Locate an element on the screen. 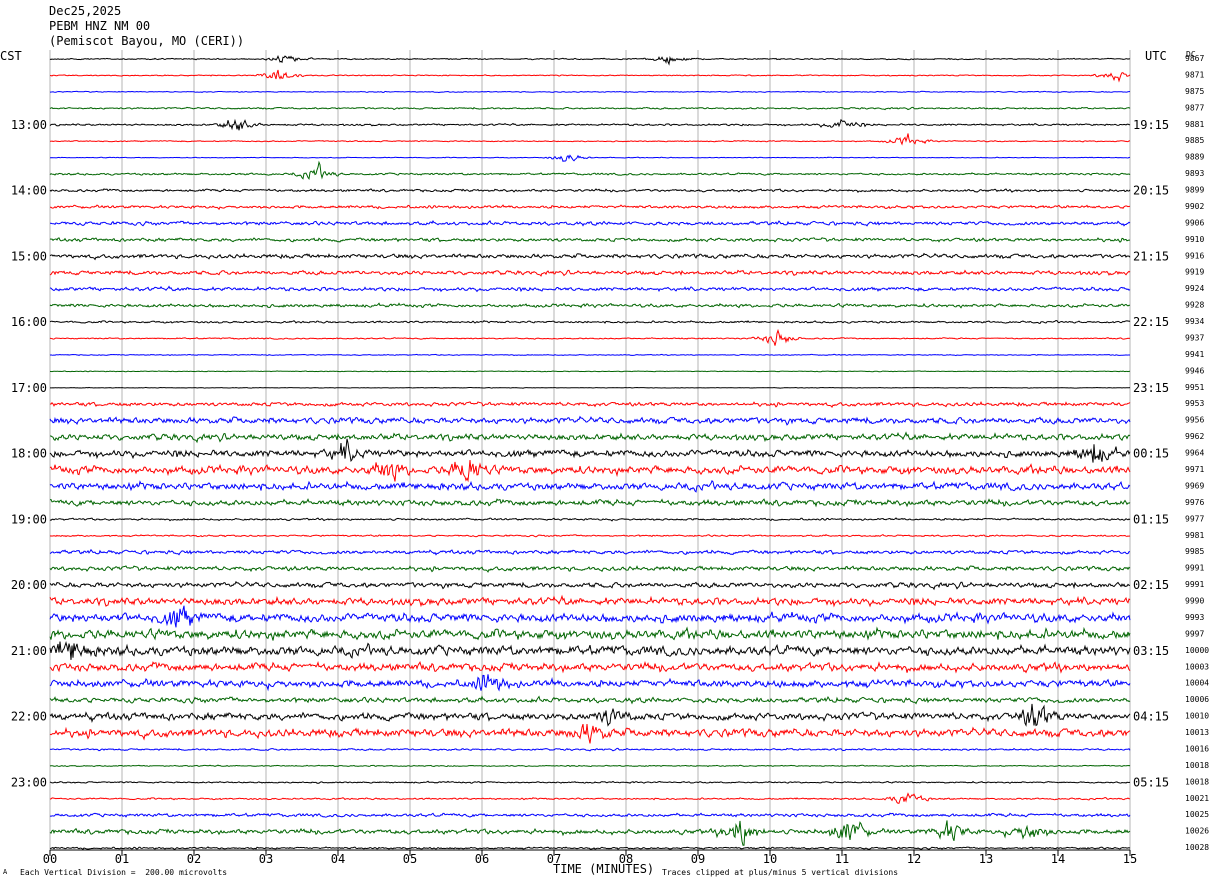 This screenshot has height=886, width=1210. dc-offset-label: 9985 is located at coordinates (1194, 551).